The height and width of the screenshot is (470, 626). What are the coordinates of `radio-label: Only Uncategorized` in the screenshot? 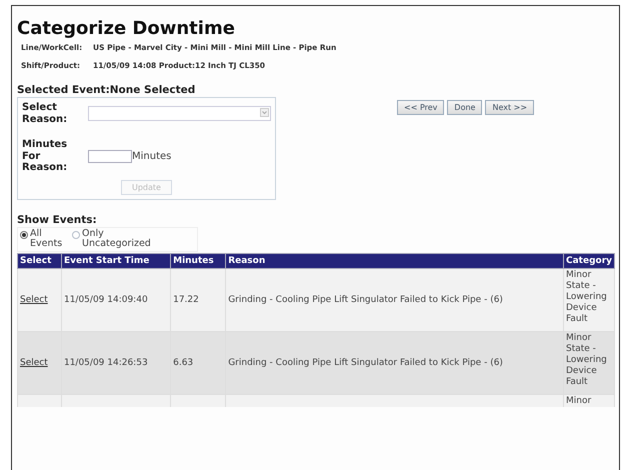 It's located at (122, 239).